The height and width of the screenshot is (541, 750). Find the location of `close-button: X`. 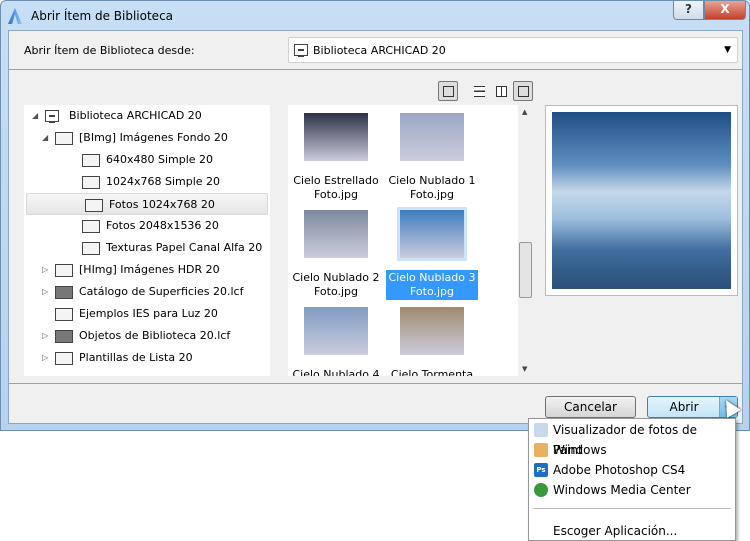

close-button: X is located at coordinates (725, 10).